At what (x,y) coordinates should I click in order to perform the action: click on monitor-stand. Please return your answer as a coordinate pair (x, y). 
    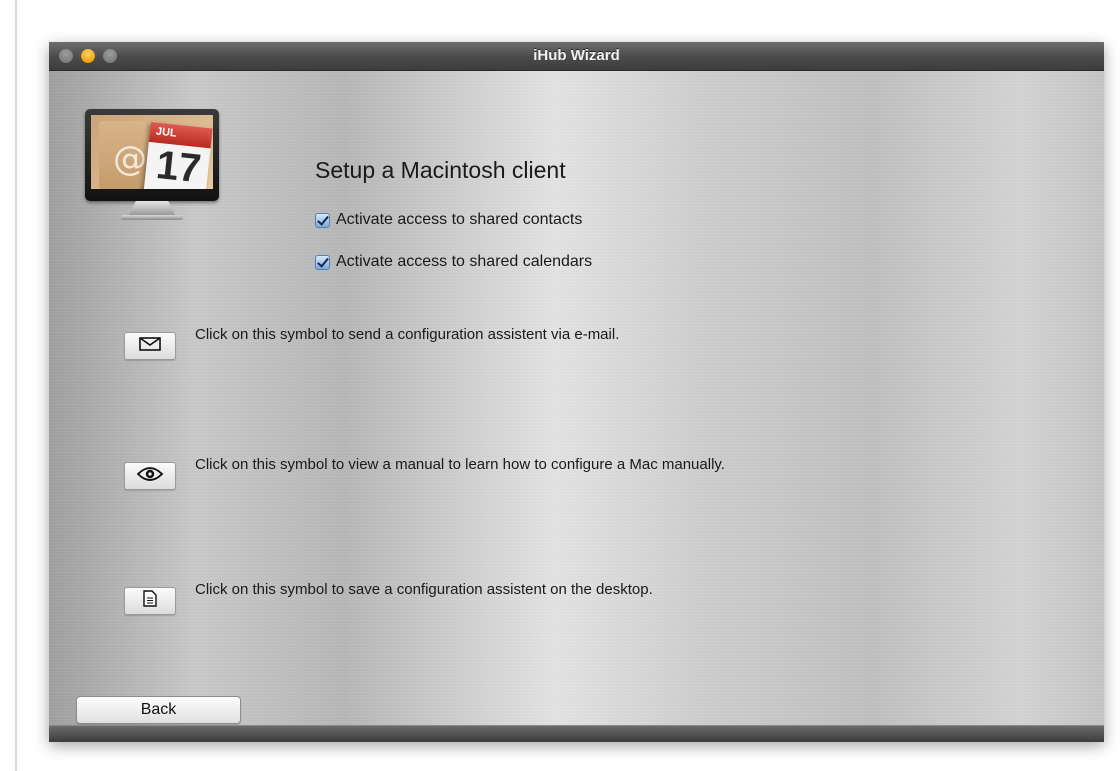
    Looking at the image, I should click on (152, 208).